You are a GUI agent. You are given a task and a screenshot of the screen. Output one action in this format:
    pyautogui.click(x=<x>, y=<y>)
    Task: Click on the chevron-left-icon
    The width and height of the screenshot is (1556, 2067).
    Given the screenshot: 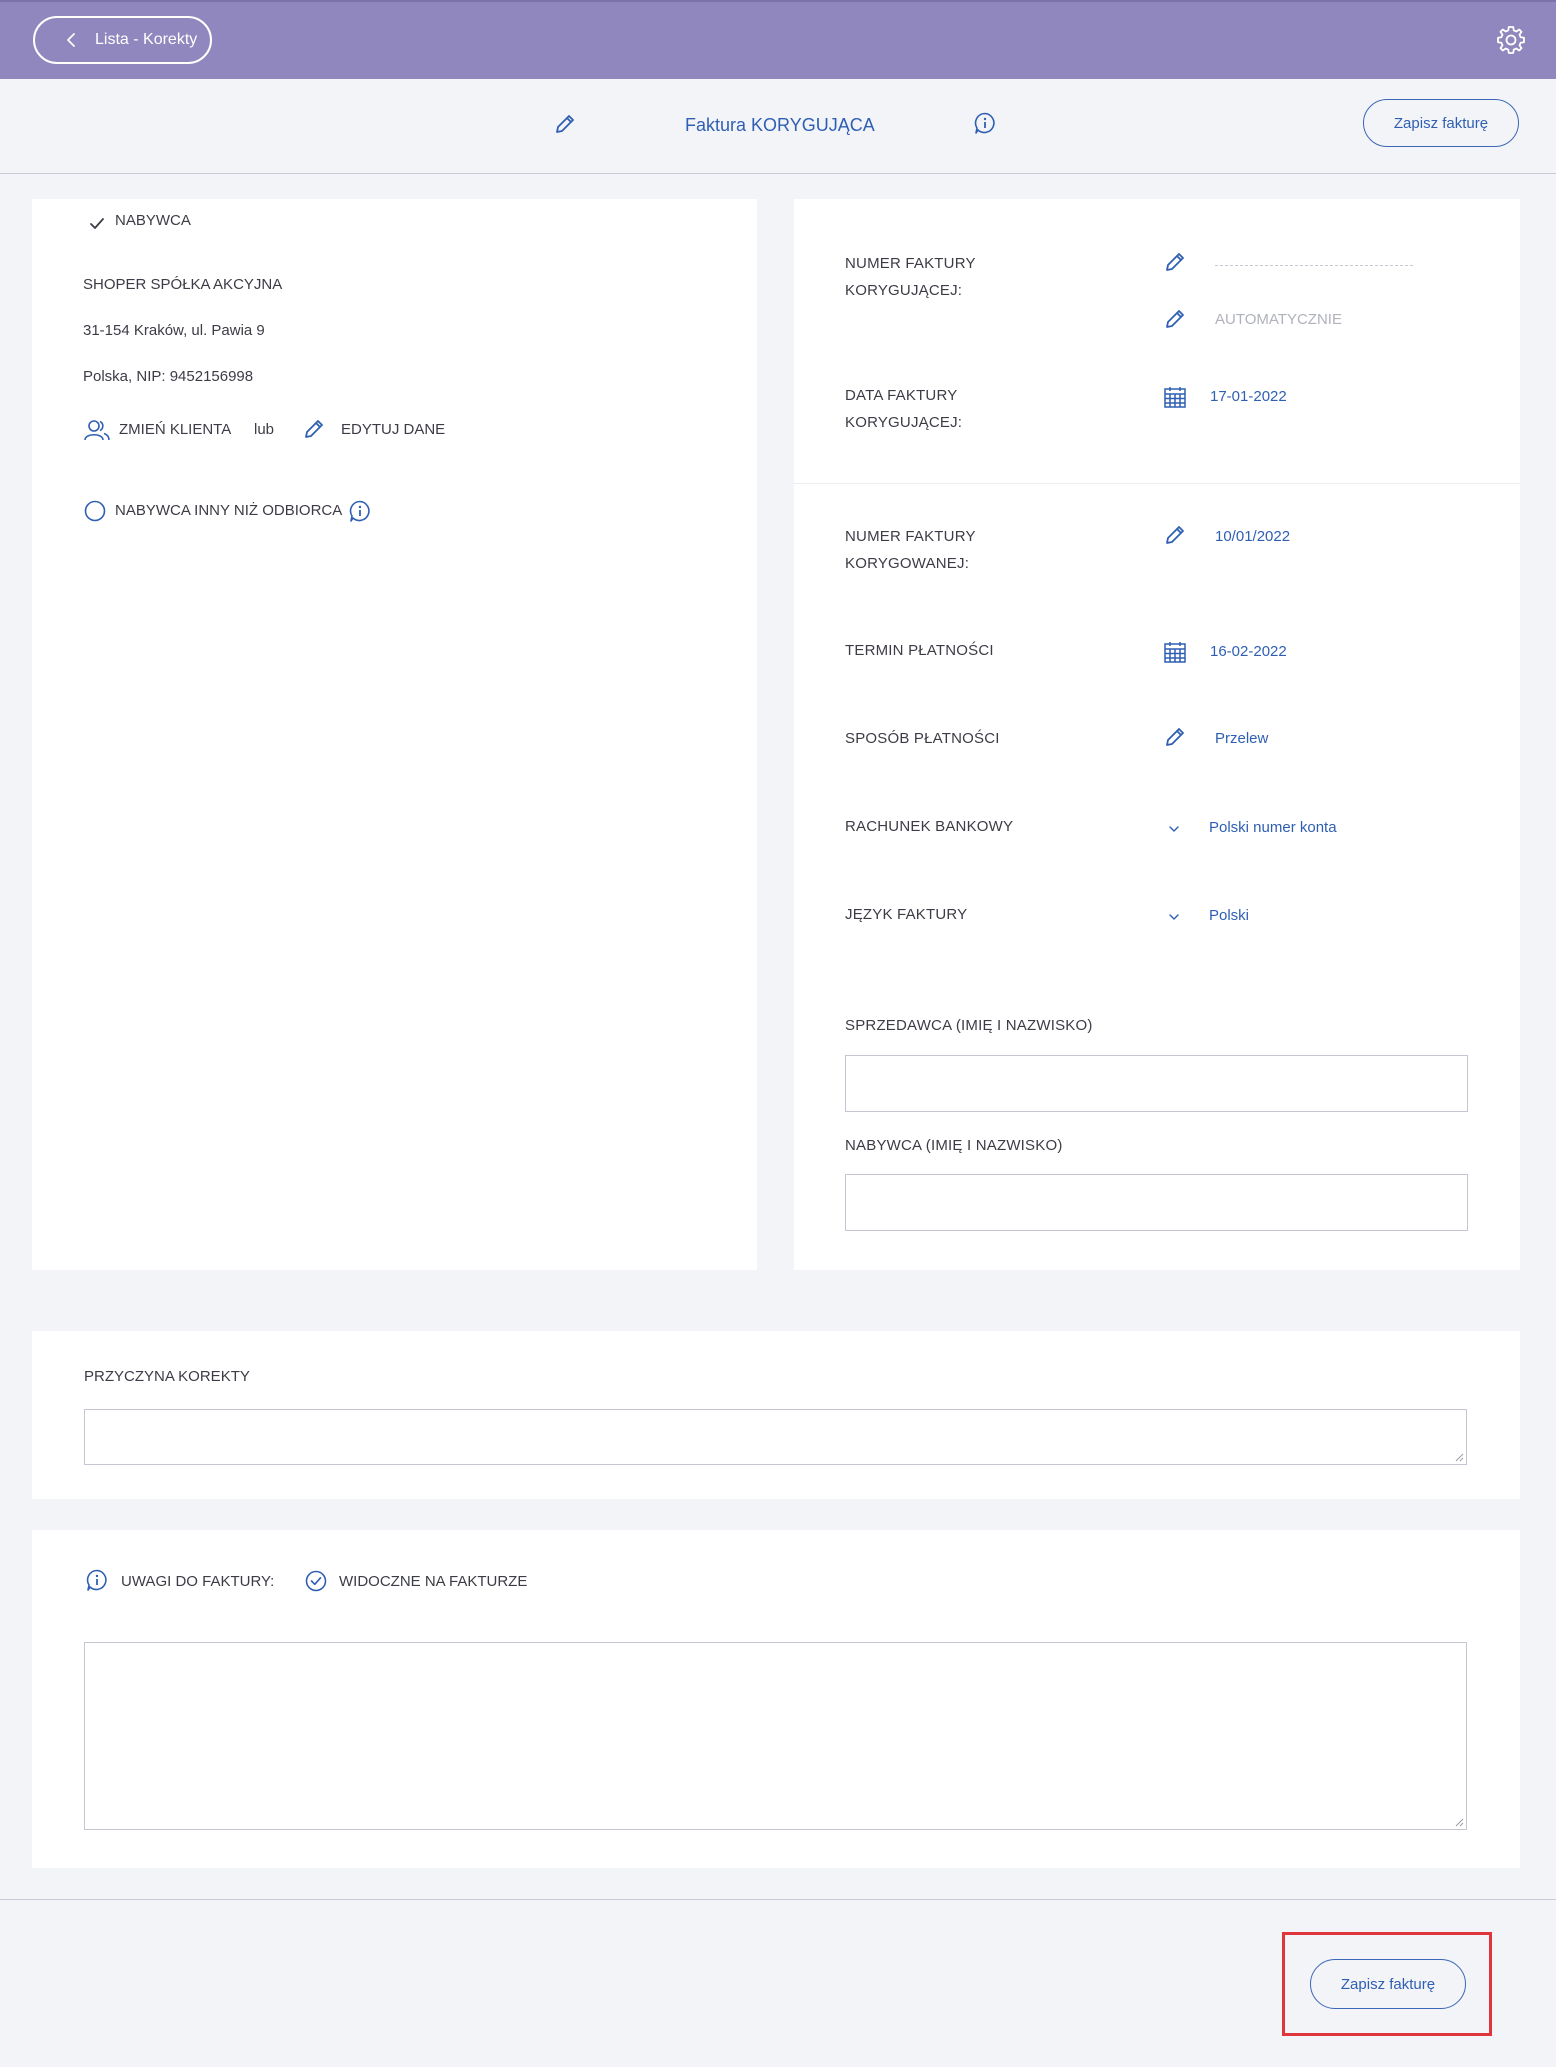 What is the action you would take?
    pyautogui.click(x=72, y=40)
    